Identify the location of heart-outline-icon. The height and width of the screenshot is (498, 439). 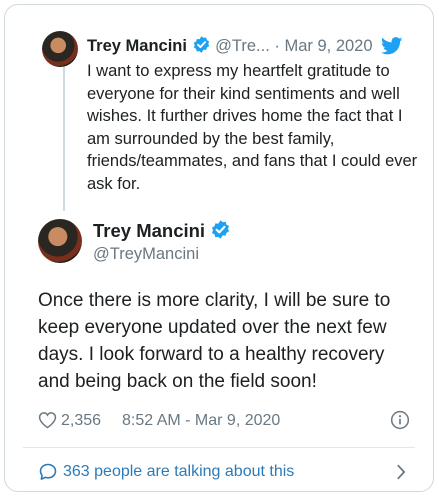
(47, 422).